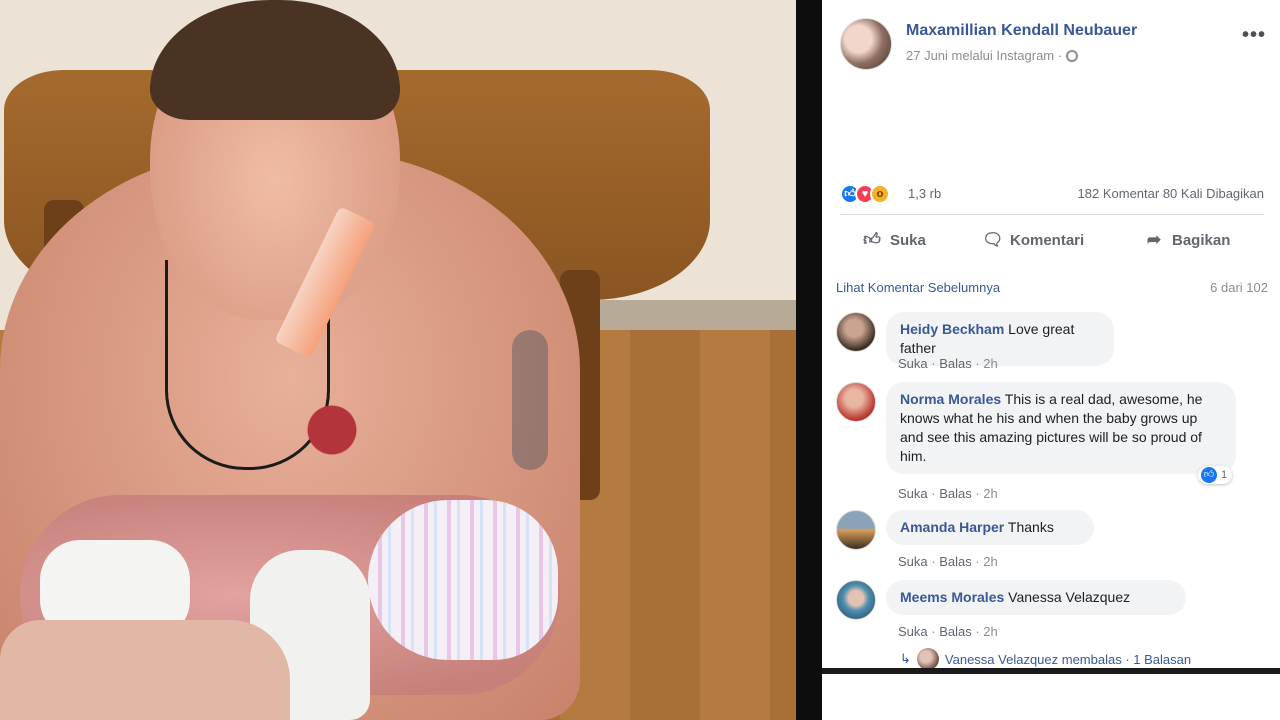  I want to click on comment-bubble: Amanda Harper Thanks, so click(990, 527).